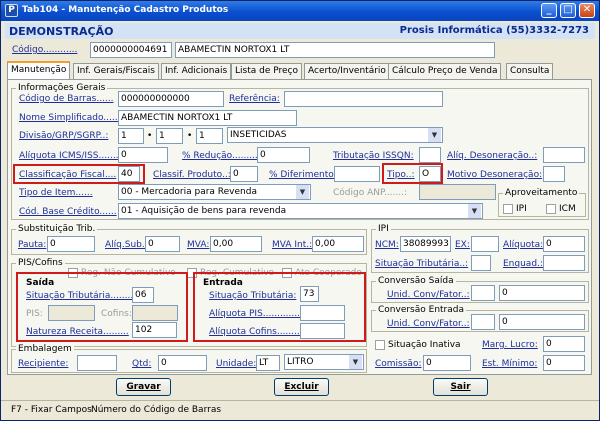  I want to click on deson-reason-label: Motivo Desoneração:, so click(495, 175).